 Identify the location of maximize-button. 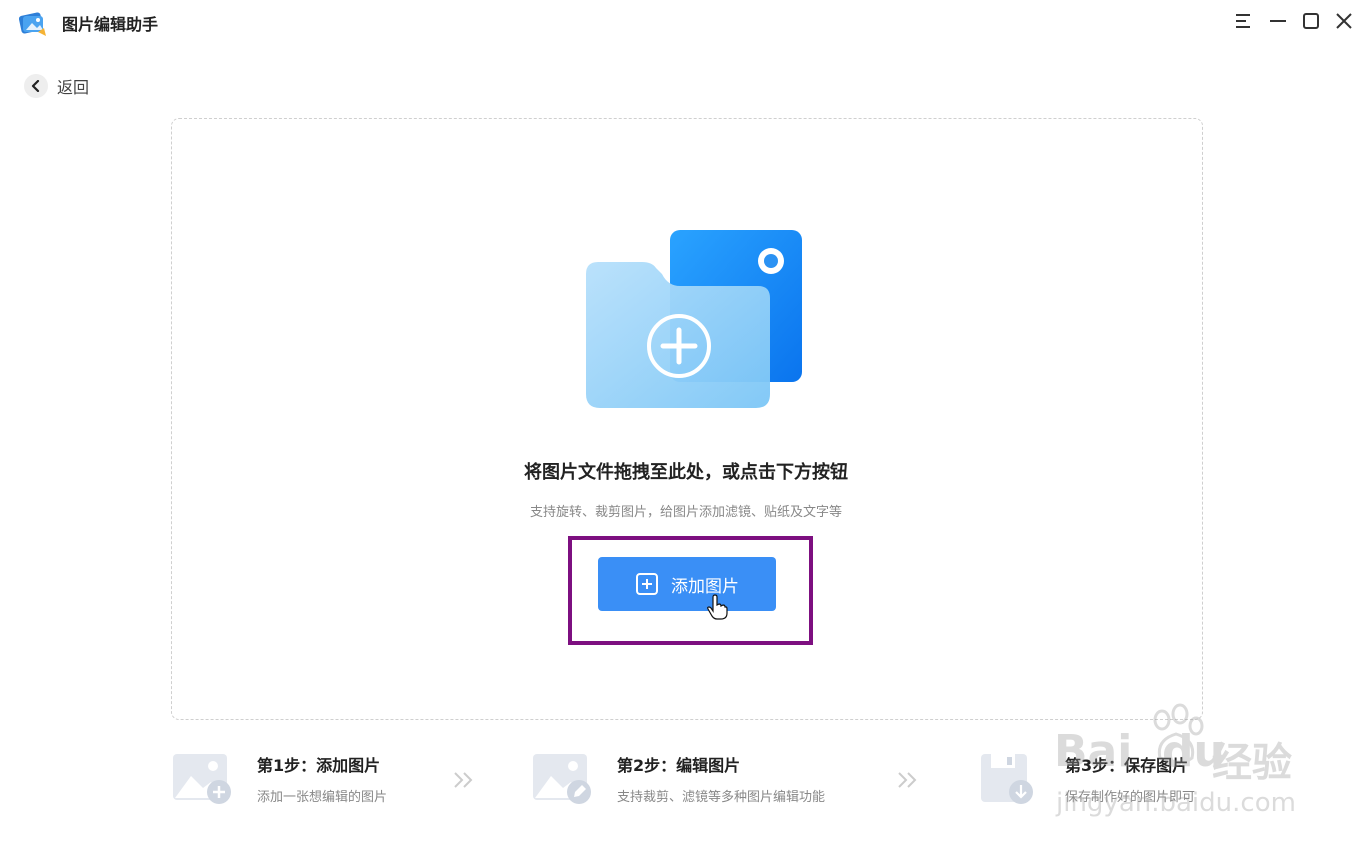
(1311, 21).